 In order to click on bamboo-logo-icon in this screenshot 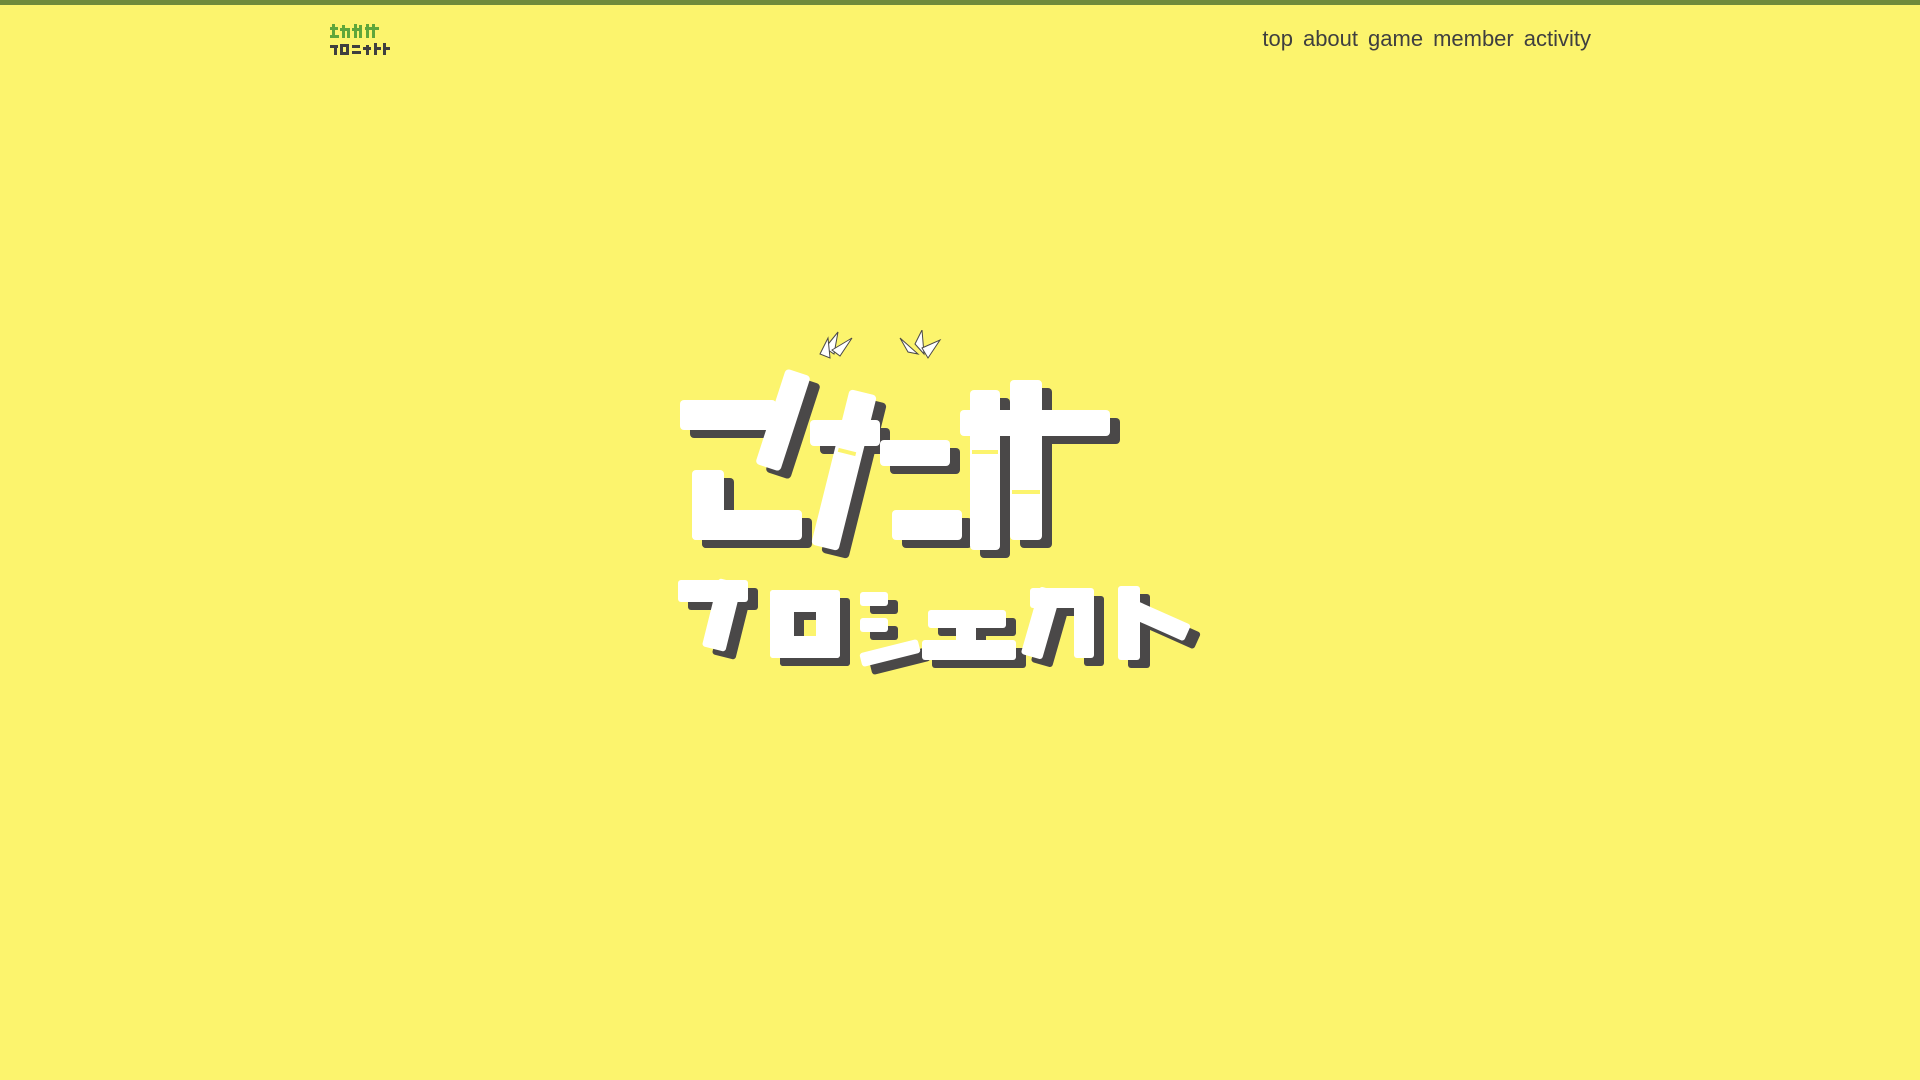, I will do `click(360, 39)`.